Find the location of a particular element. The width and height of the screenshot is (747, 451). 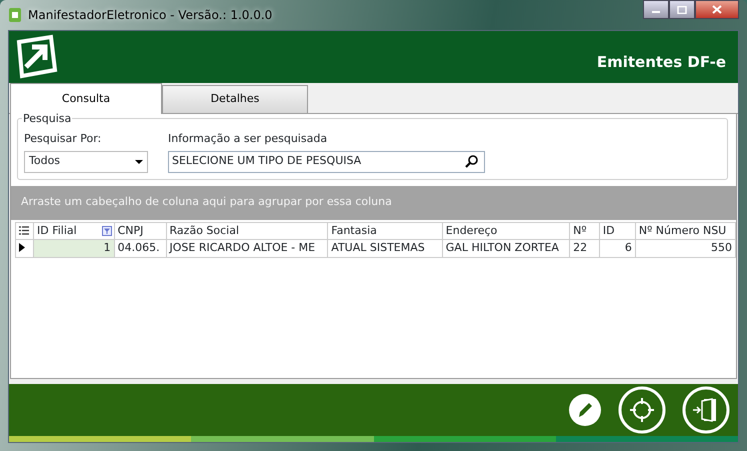

column-header: Nº is located at coordinates (585, 231).